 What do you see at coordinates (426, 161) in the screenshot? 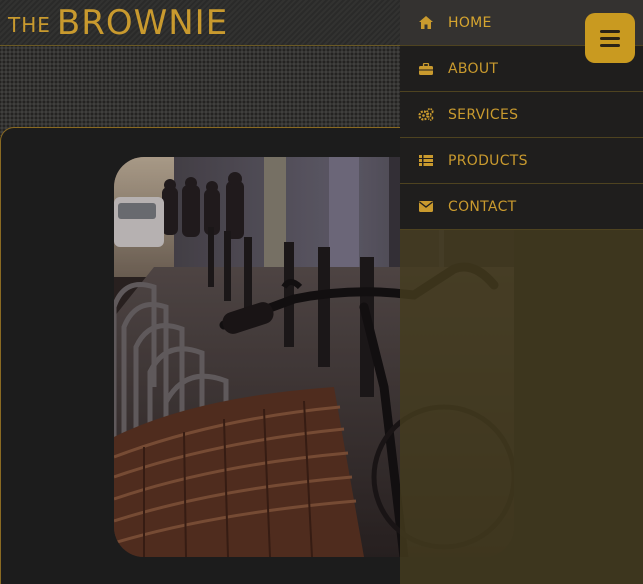
I see `list-icon` at bounding box center [426, 161].